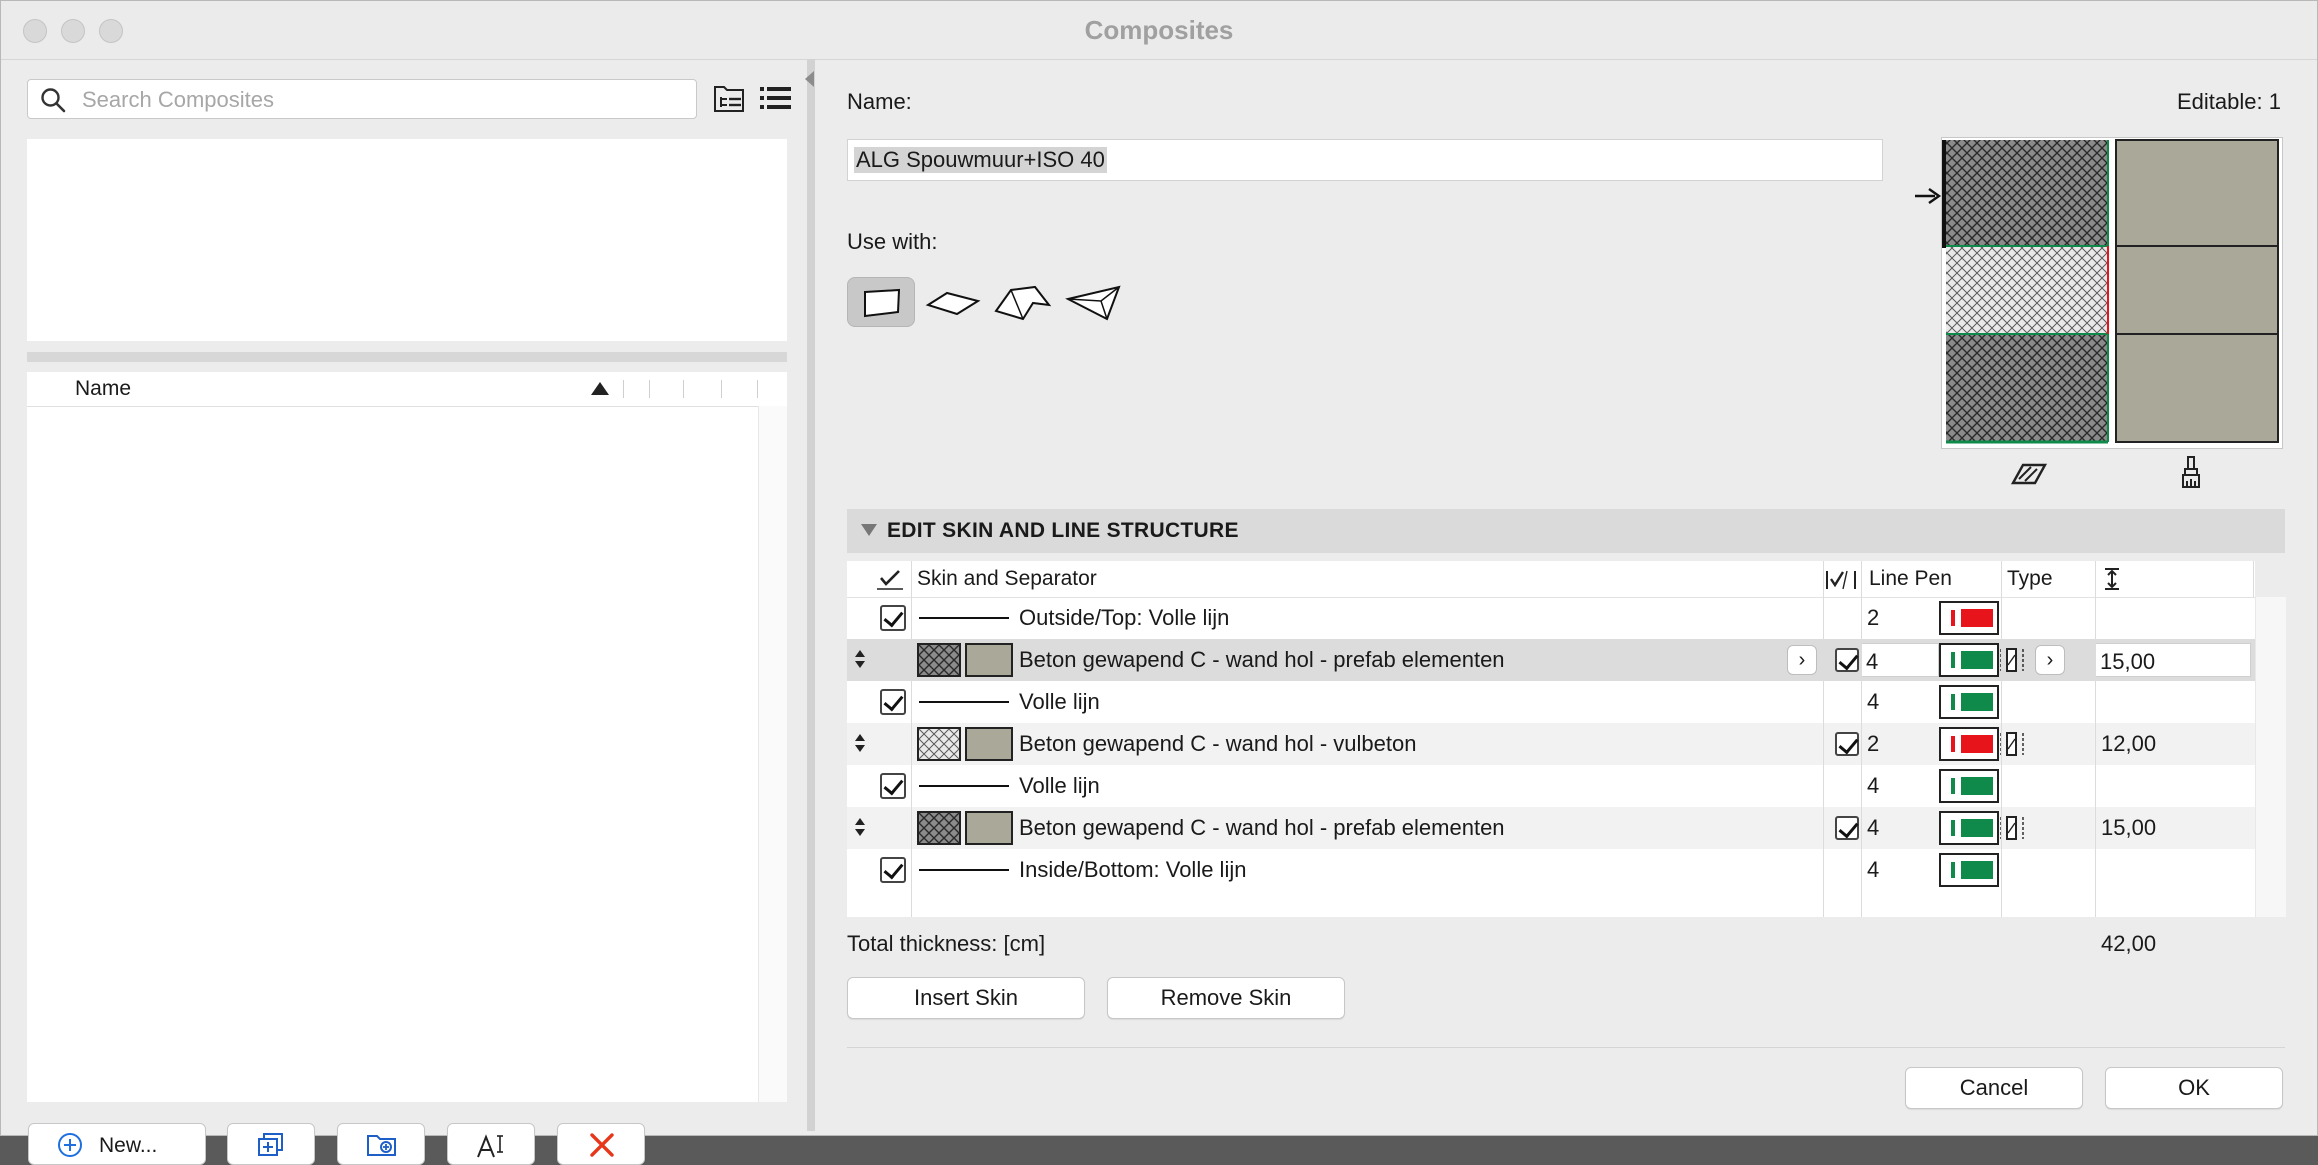 The height and width of the screenshot is (1165, 2318). What do you see at coordinates (382, 100) in the screenshot?
I see `search-input` at bounding box center [382, 100].